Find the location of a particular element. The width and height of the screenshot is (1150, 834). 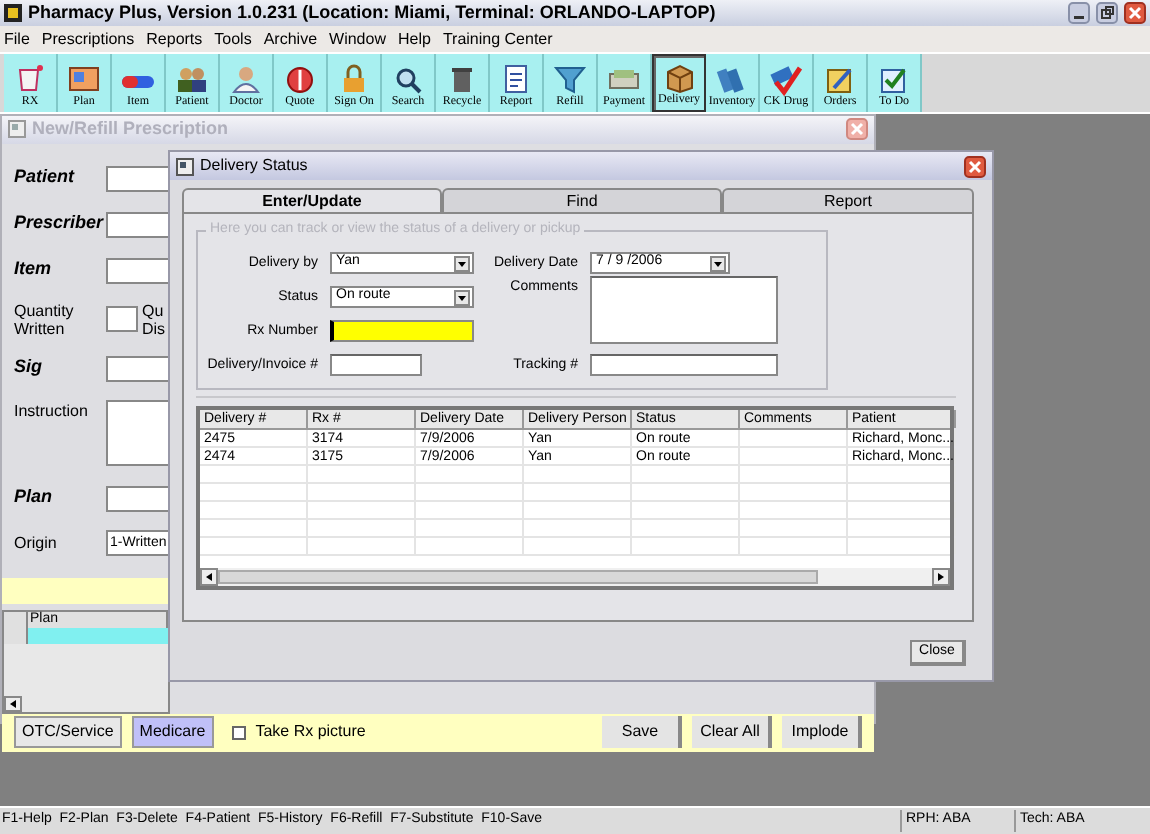

funnel-icon is located at coordinates (570, 80).